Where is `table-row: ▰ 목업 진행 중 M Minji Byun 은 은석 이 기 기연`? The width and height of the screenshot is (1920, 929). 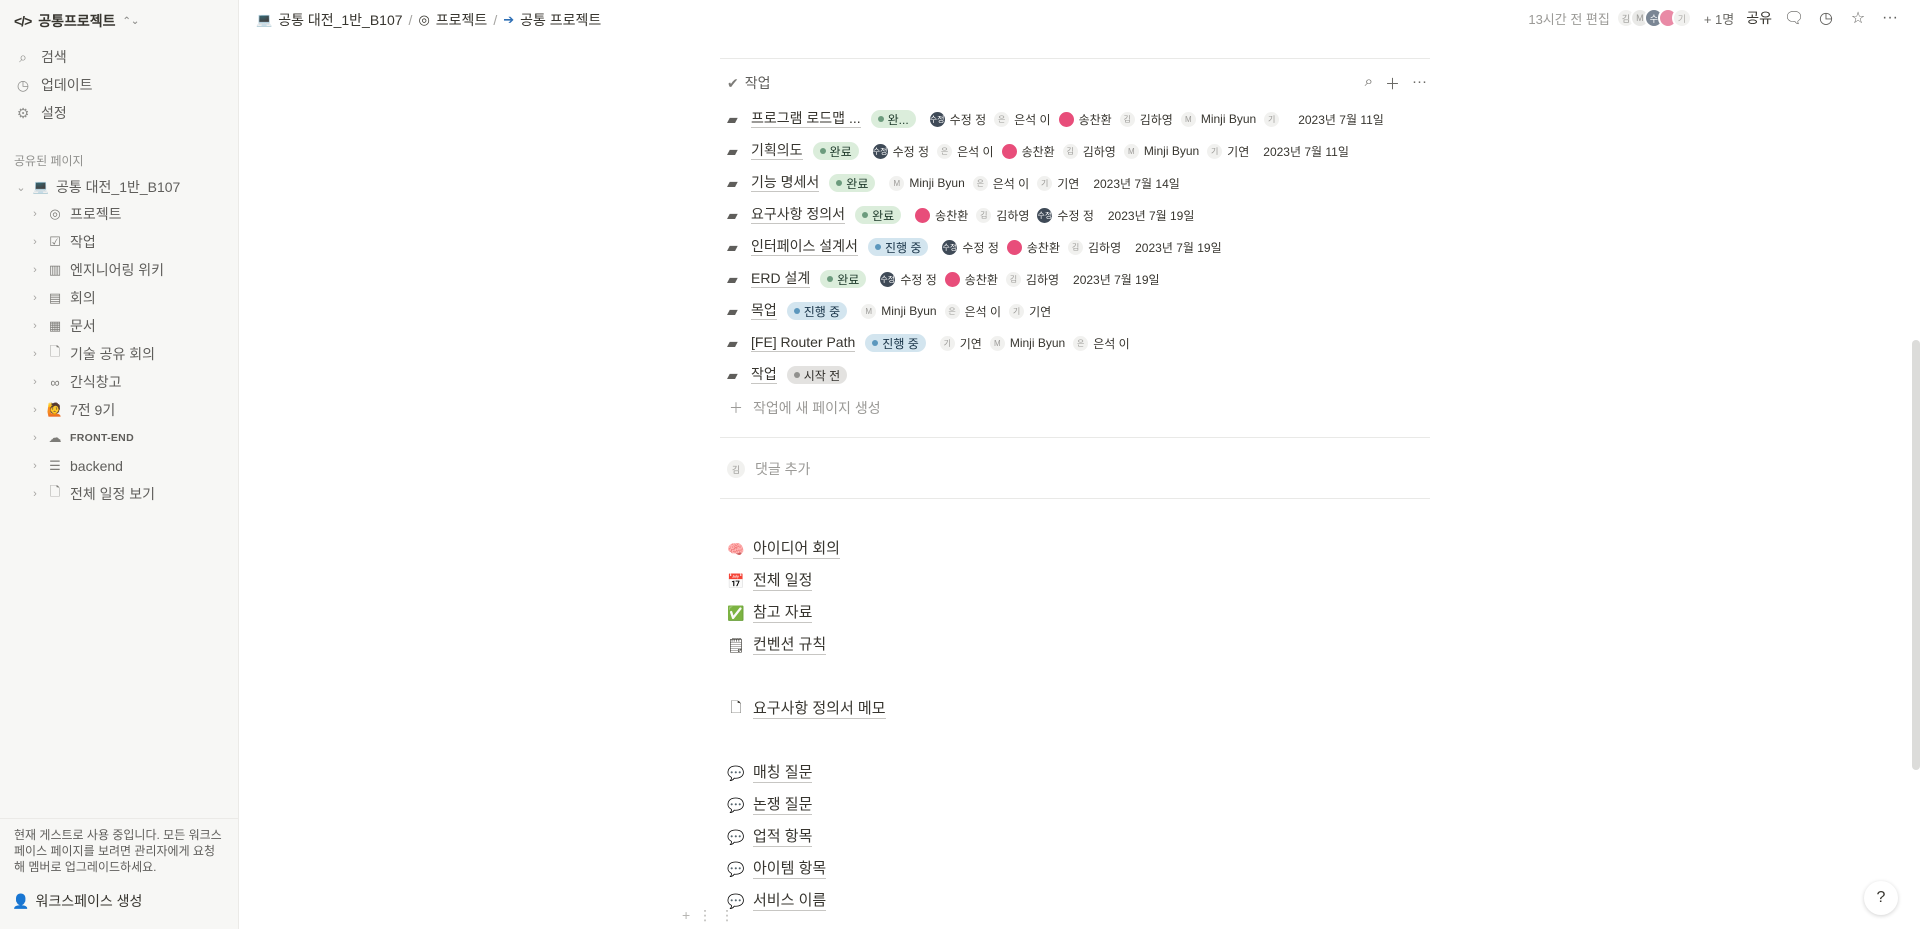
table-row: ▰ 목업 진행 중 M Minji Byun 은 은석 이 기 기연 is located at coordinates (896, 311).